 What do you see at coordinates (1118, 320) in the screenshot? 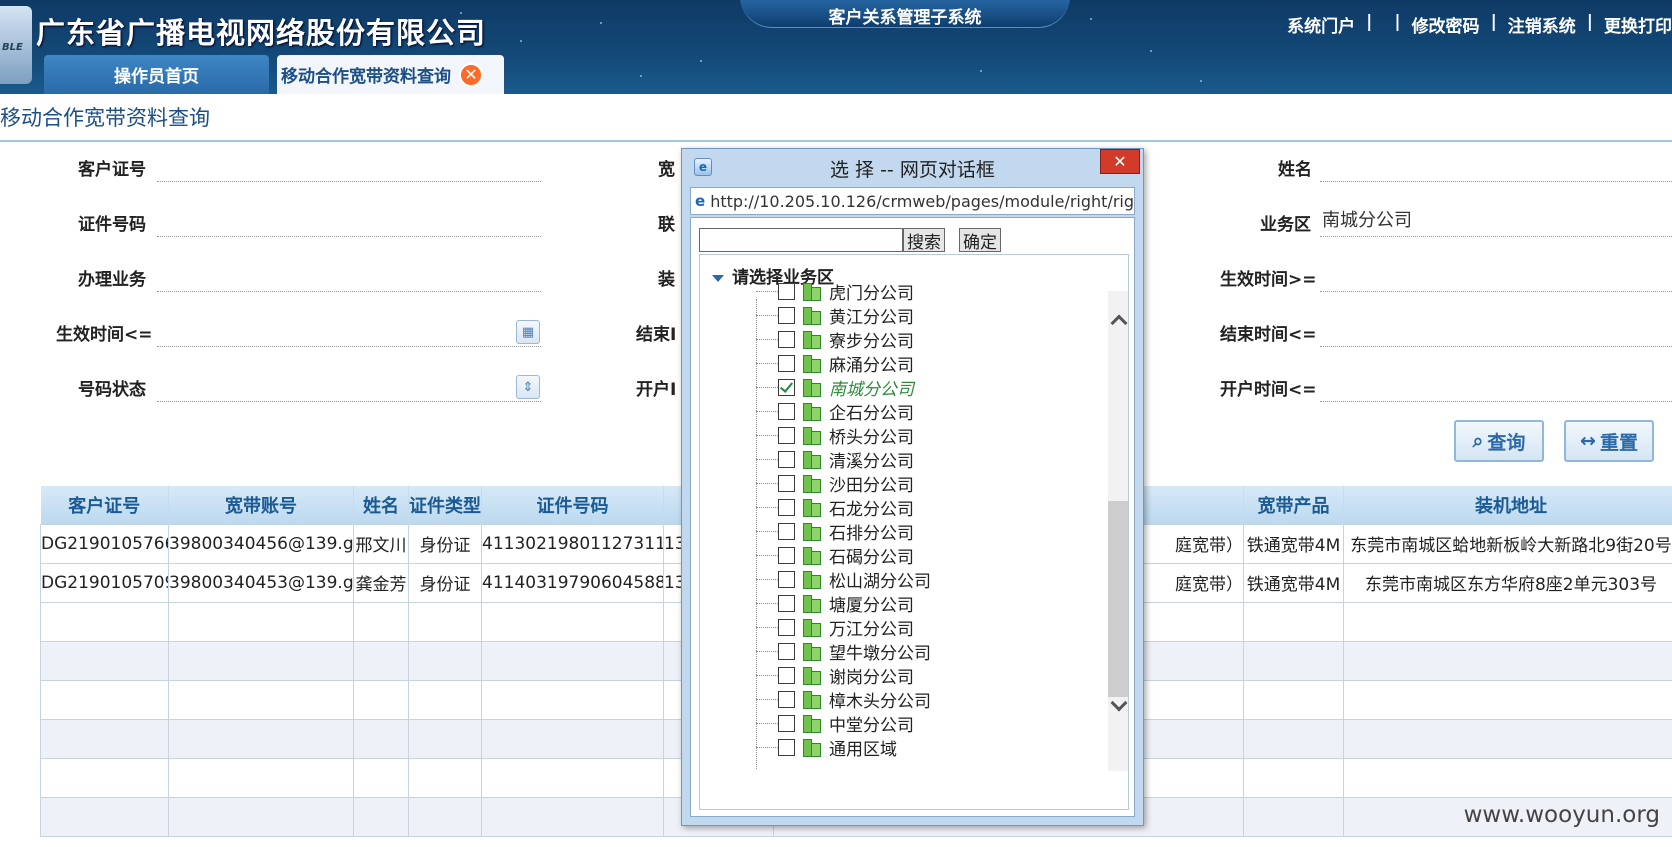
I see `scroll-up-icon` at bounding box center [1118, 320].